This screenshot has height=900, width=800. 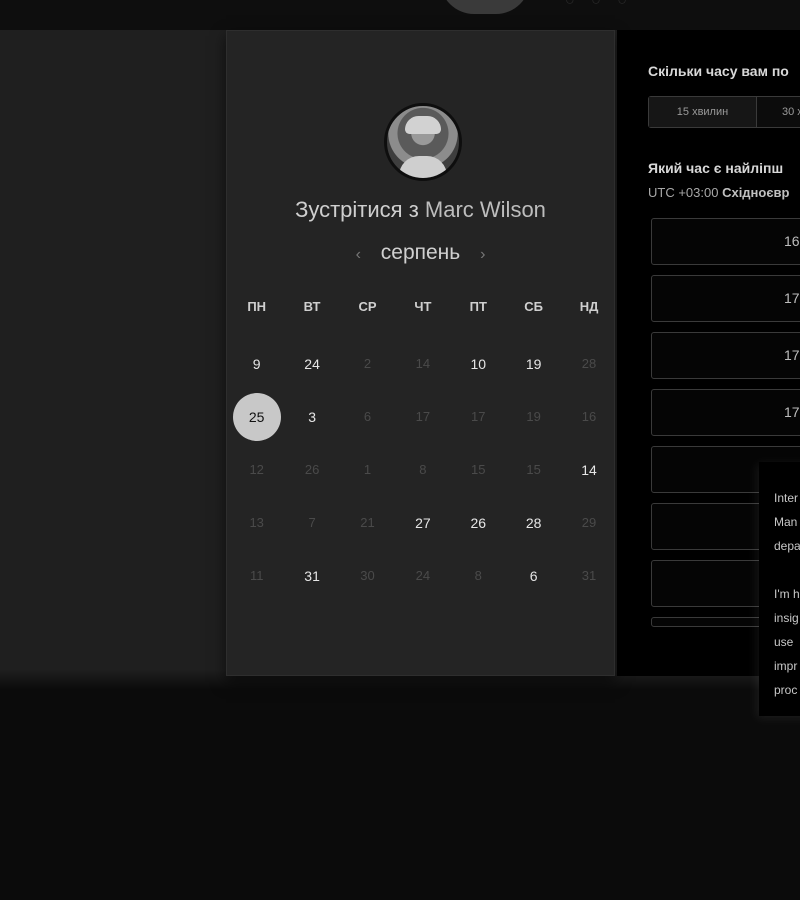 What do you see at coordinates (485, 209) in the screenshot?
I see `host-name: Marc Wilson` at bounding box center [485, 209].